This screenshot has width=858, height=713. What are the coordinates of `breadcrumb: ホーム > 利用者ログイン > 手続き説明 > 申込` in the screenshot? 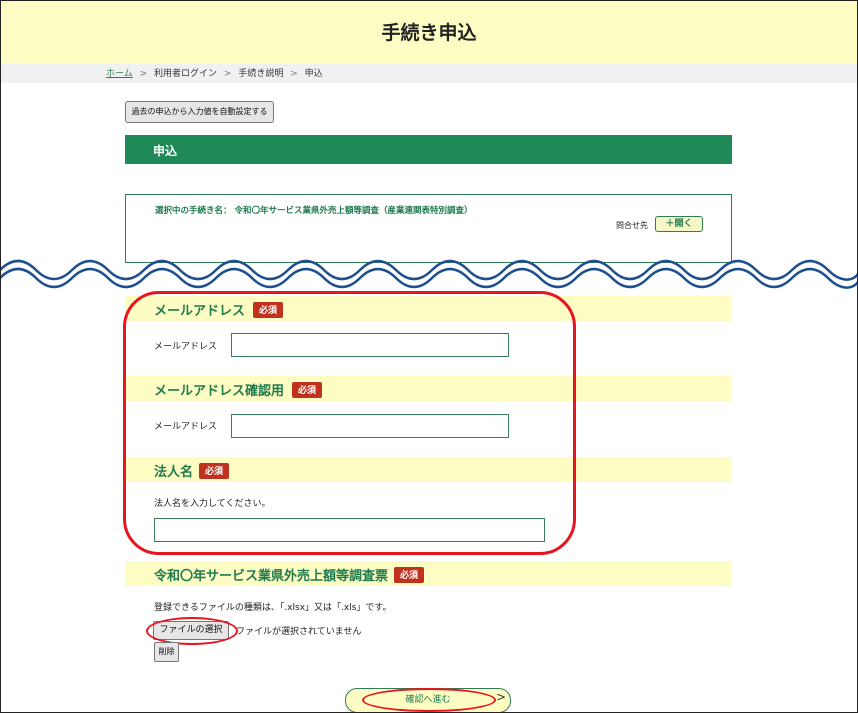 It's located at (214, 72).